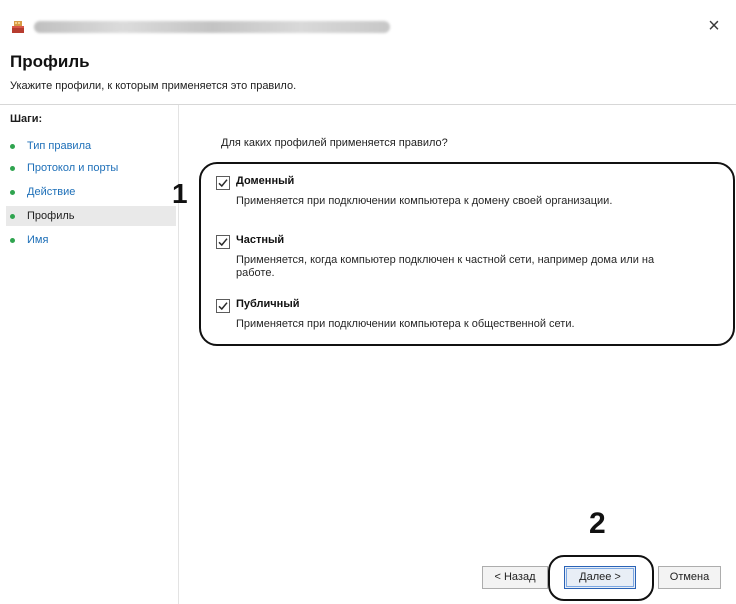  What do you see at coordinates (212, 27) in the screenshot?
I see `window-title-blurred` at bounding box center [212, 27].